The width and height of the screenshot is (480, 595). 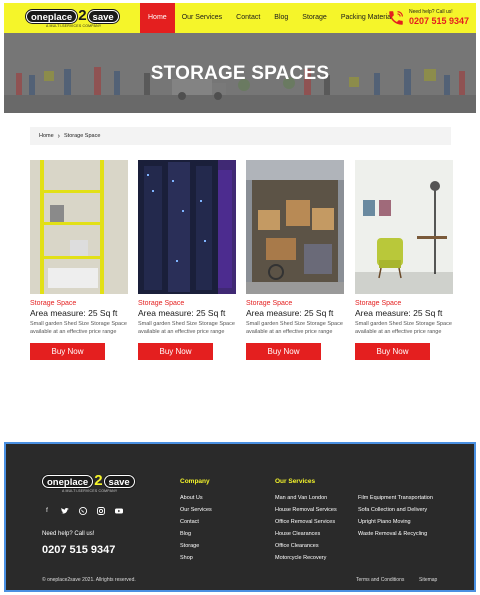 I want to click on footer-service-link: Film Equipment Transportation, so click(x=395, y=498).